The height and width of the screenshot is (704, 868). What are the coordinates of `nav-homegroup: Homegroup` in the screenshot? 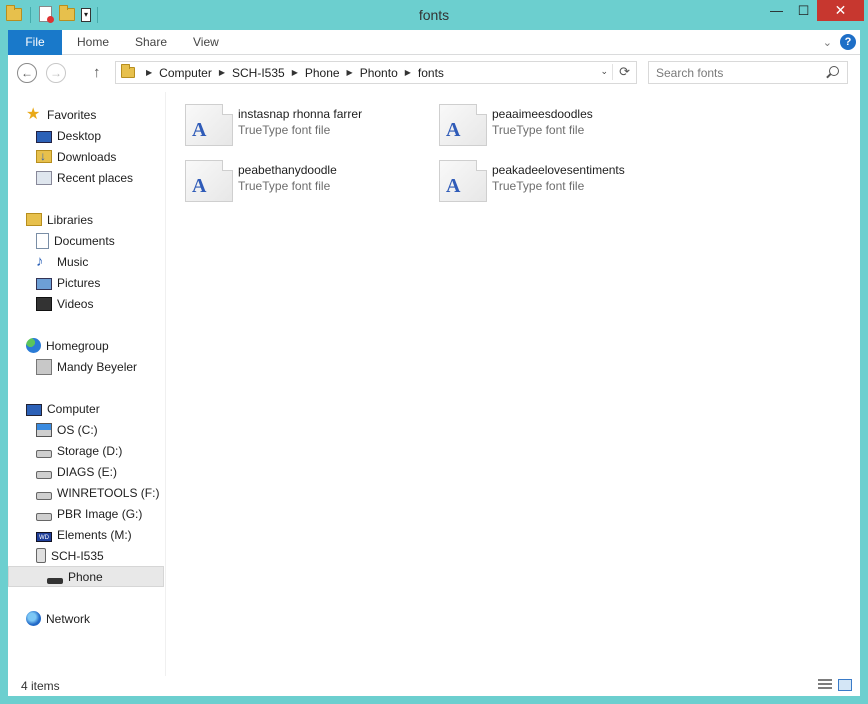 It's located at (67, 345).